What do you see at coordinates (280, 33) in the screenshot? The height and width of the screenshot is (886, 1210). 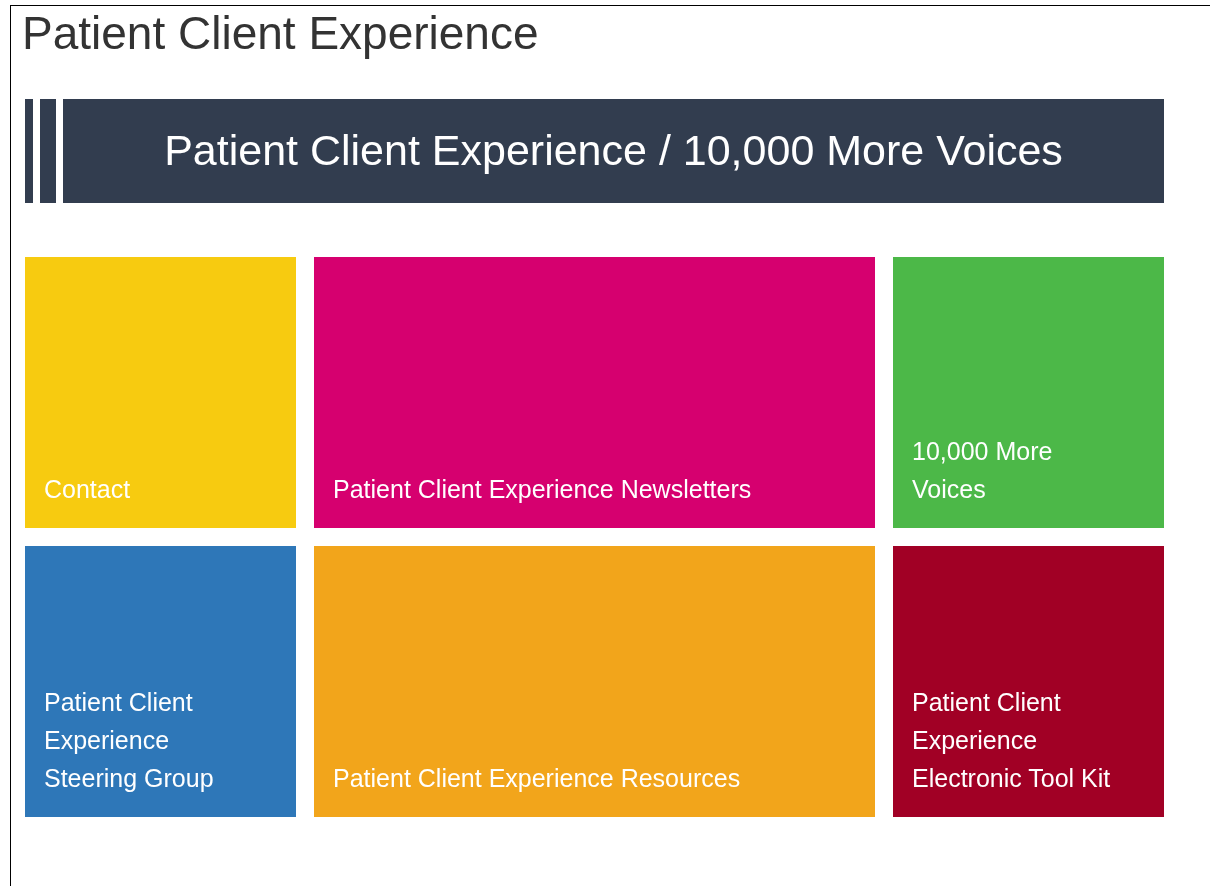 I see `page-title: Patient Client Experience` at bounding box center [280, 33].